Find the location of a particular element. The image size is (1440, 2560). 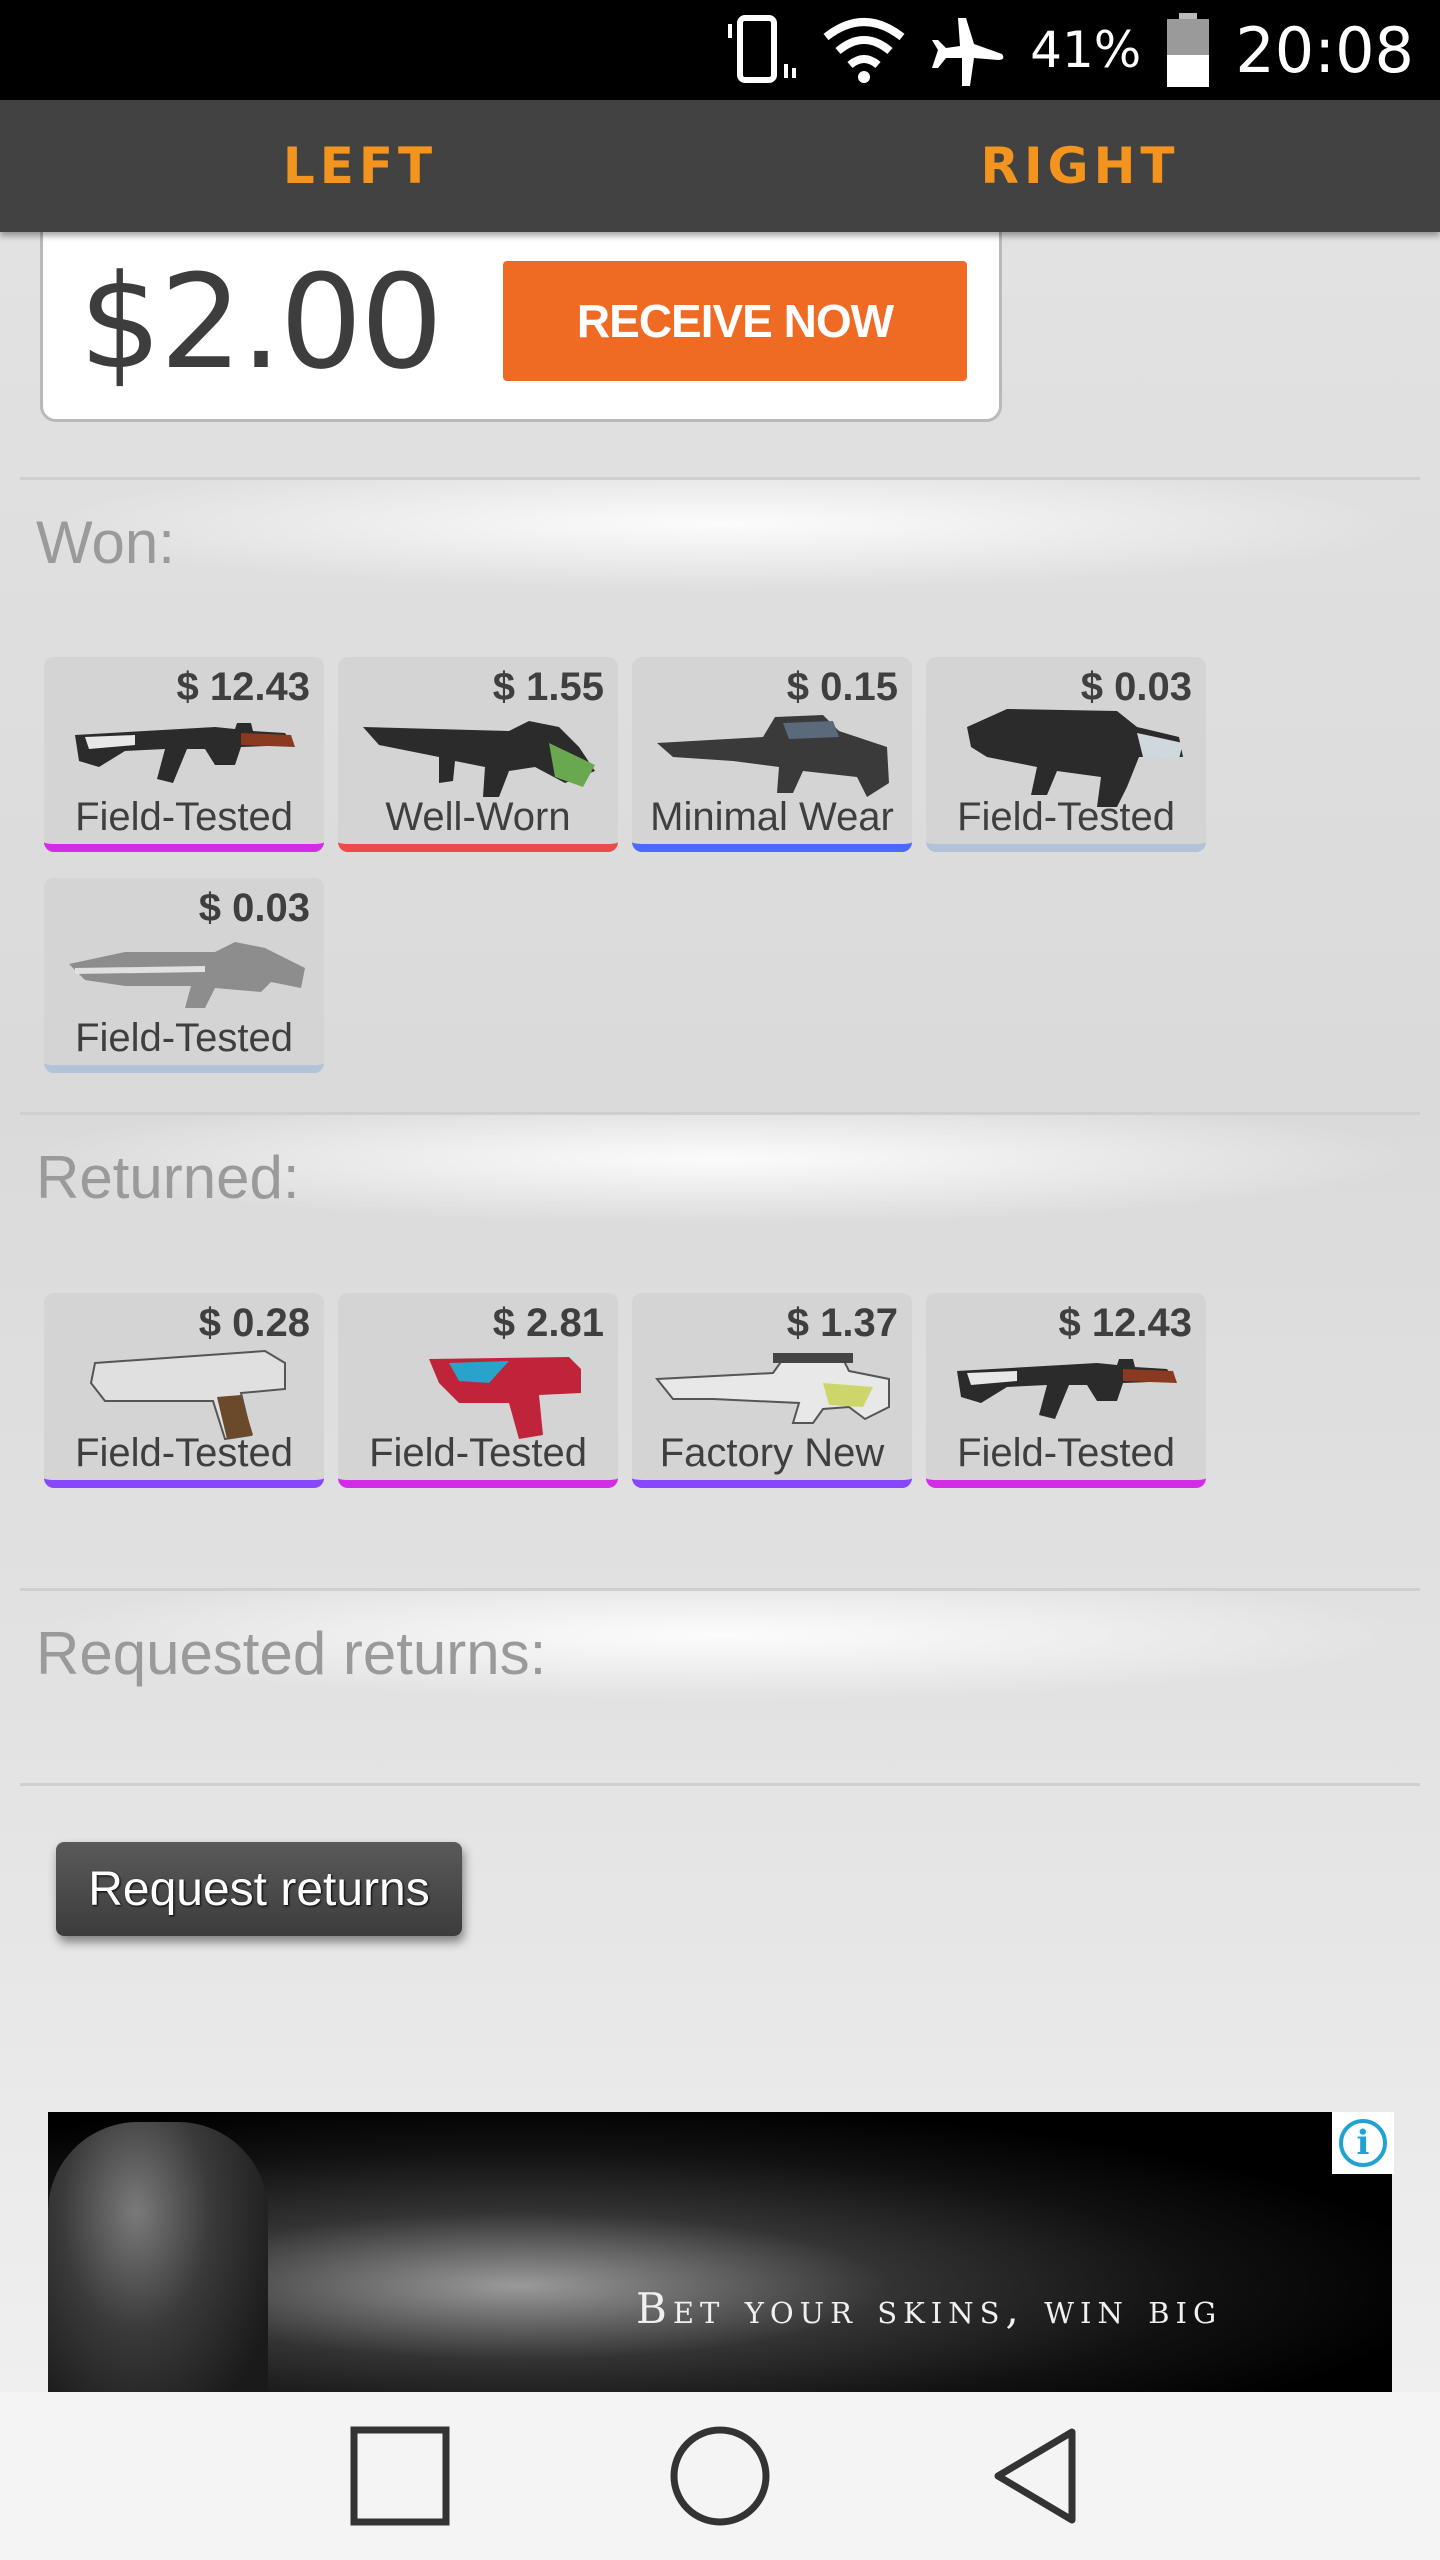

promo-banner: $2.00 RECEIVE NOW is located at coordinates (521, 327).